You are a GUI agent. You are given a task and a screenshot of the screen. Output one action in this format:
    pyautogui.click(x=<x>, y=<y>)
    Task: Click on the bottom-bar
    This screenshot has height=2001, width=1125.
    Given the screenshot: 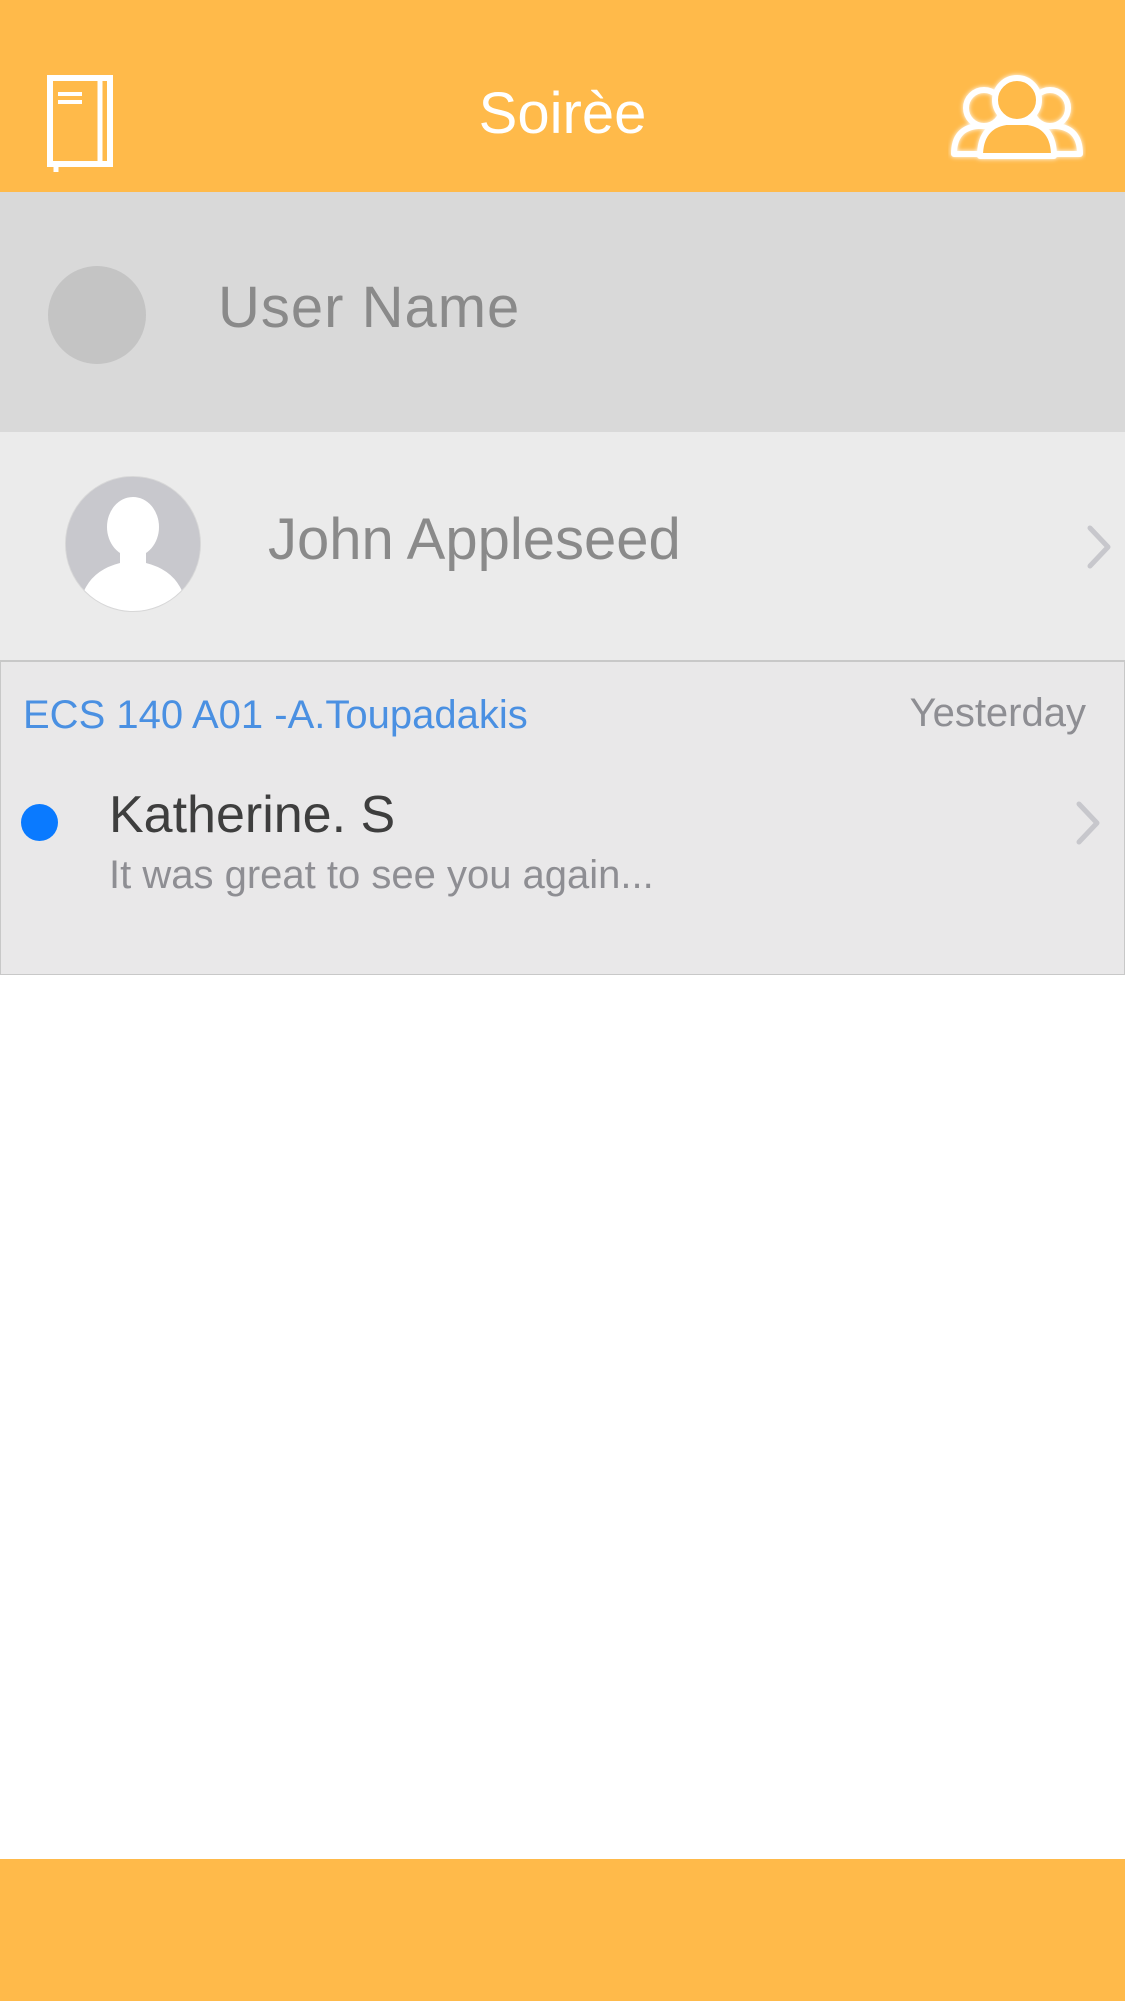 What is the action you would take?
    pyautogui.click(x=562, y=1930)
    